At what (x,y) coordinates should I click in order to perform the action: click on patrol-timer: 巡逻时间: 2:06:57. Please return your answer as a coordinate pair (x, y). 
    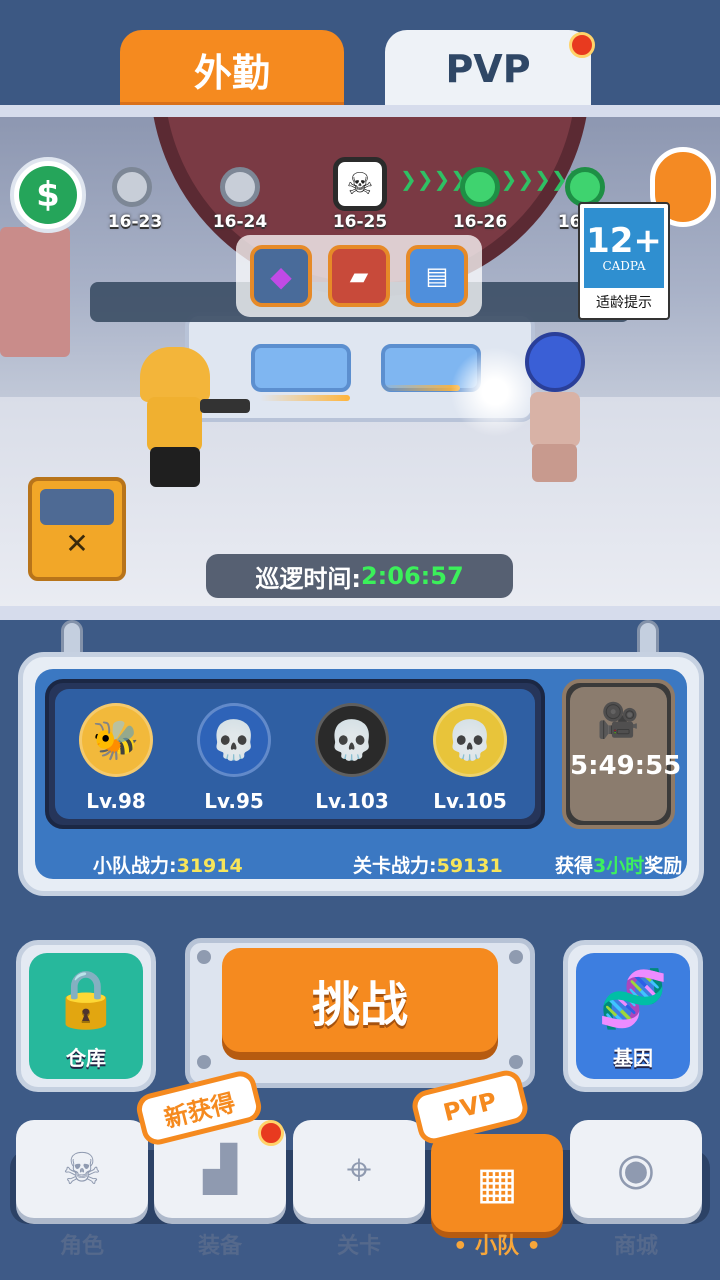
    Looking at the image, I should click on (359, 576).